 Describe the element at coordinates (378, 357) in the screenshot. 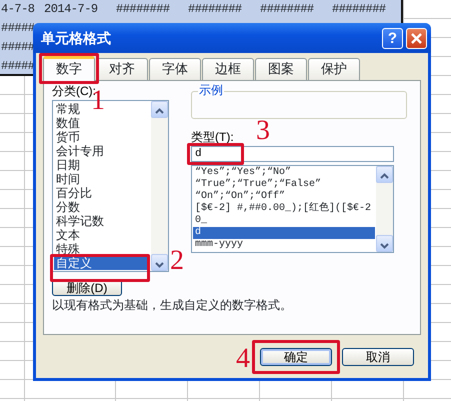

I see `dialog-button: 取消` at that location.